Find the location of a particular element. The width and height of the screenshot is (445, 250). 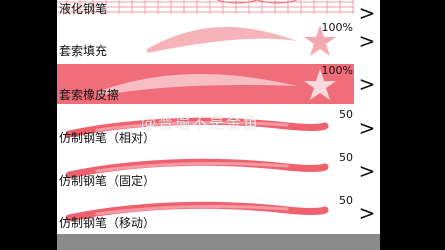

brush-label: 仿制钢笔（固定） is located at coordinates (107, 181).